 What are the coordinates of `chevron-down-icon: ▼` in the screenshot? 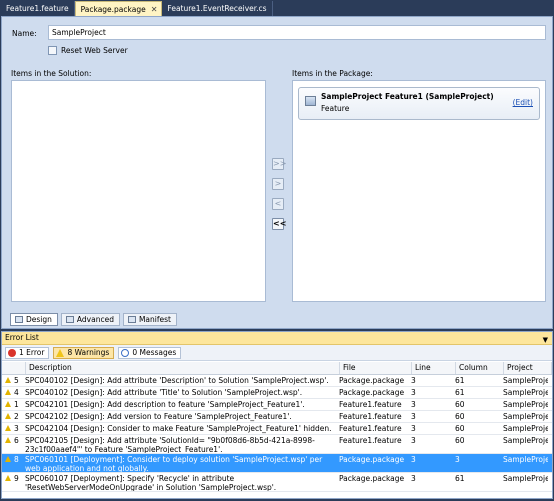 It's located at (545, 340).